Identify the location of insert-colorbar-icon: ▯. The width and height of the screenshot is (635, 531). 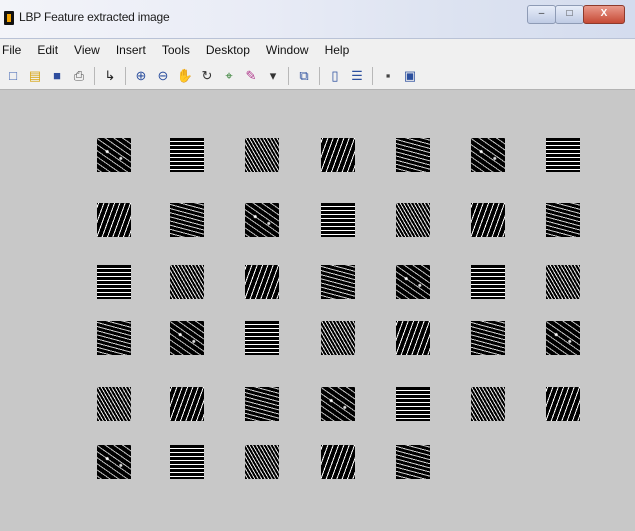
(335, 76).